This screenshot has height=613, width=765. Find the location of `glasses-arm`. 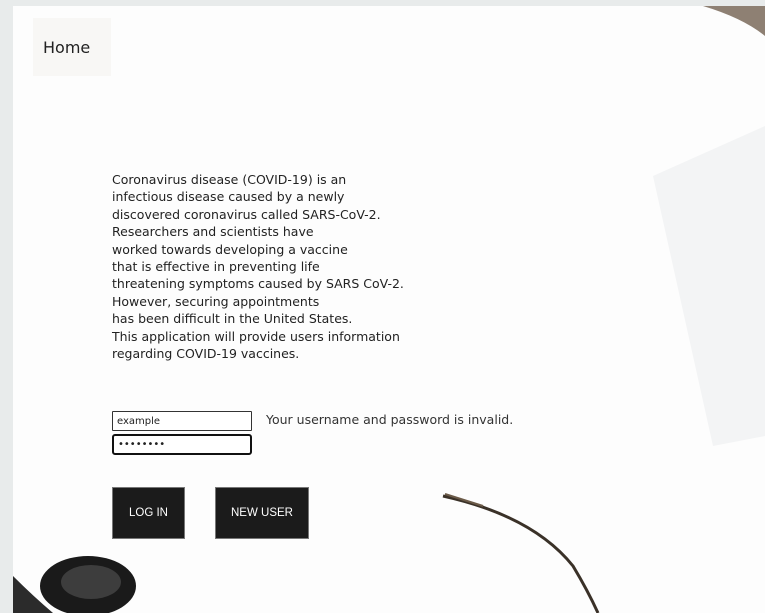

glasses-arm is located at coordinates (521, 553).